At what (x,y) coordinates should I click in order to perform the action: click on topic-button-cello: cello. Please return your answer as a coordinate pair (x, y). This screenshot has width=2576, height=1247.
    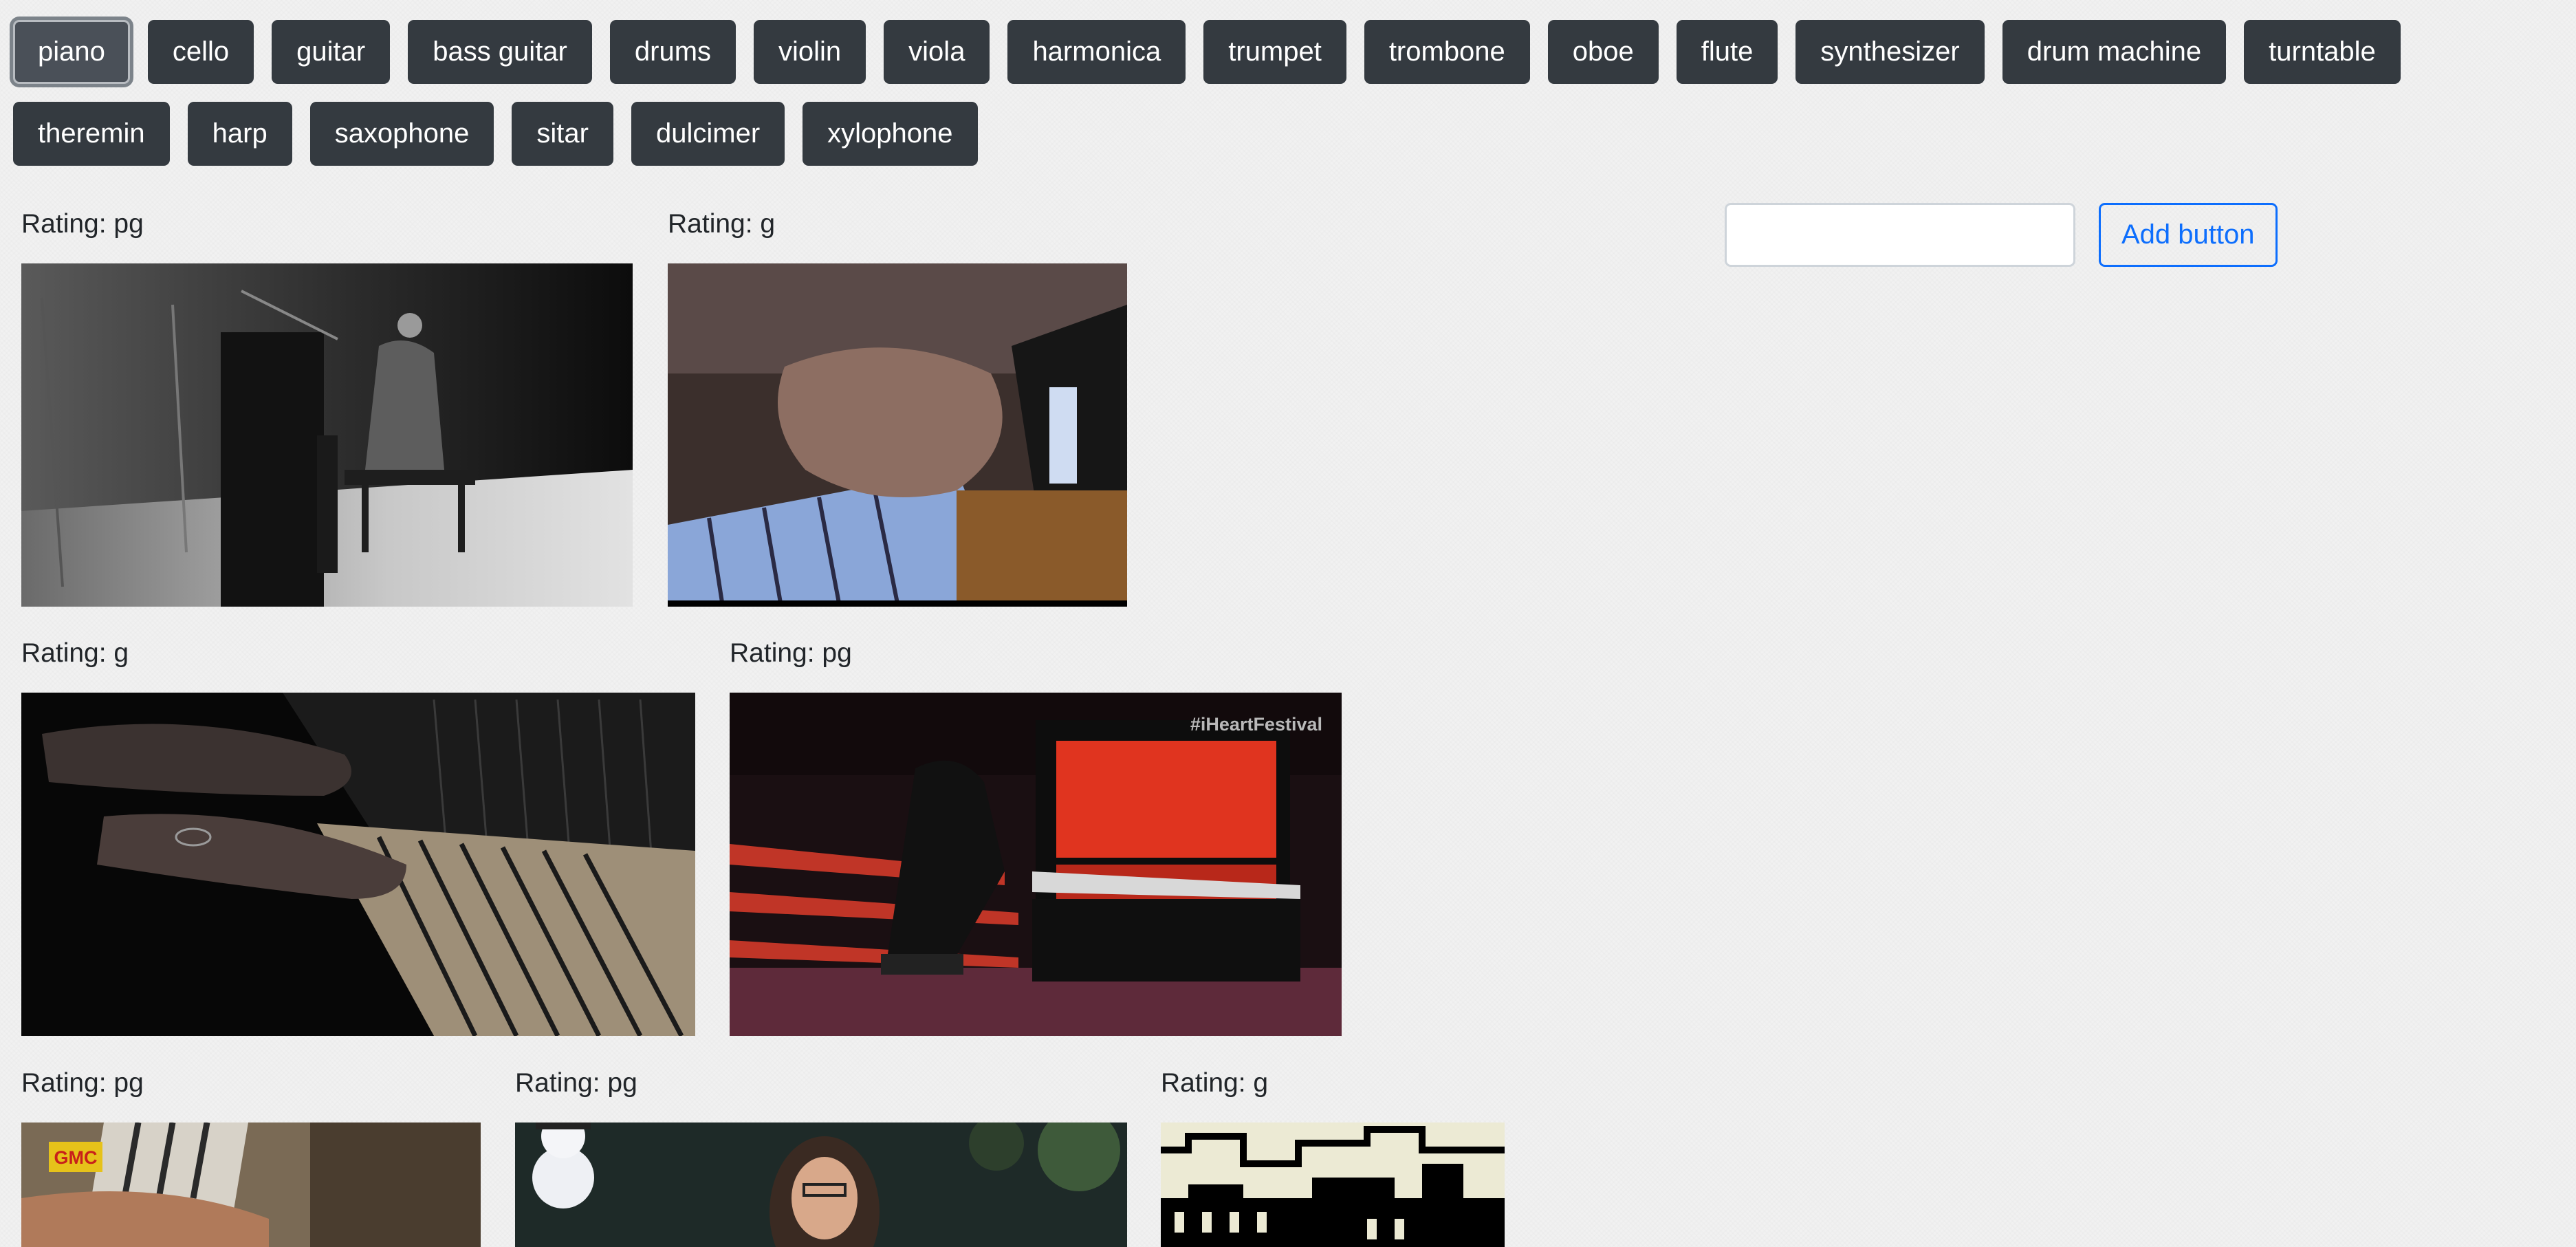
    Looking at the image, I should click on (200, 52).